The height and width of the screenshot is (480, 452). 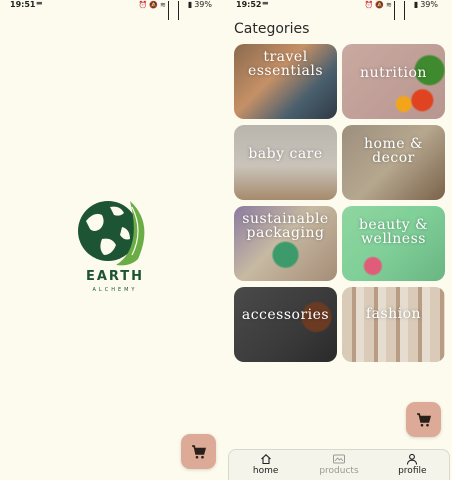 What do you see at coordinates (339, 10) in the screenshot?
I see `status-bar: 19:52 ▬ ⏰ 🔕 ≋ ▮ 39%` at bounding box center [339, 10].